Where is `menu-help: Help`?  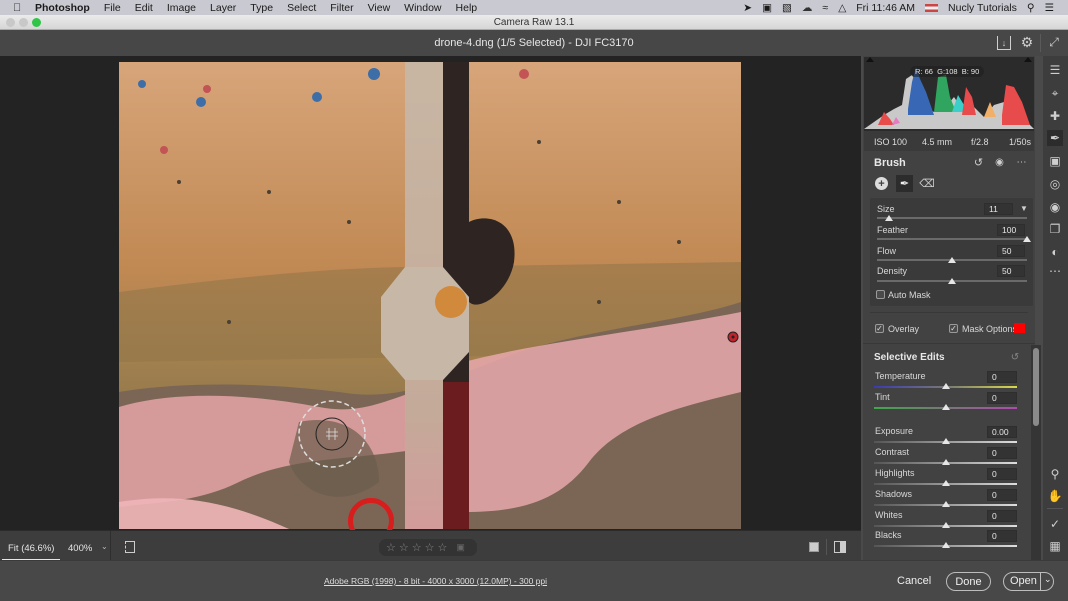 menu-help: Help is located at coordinates (467, 8).